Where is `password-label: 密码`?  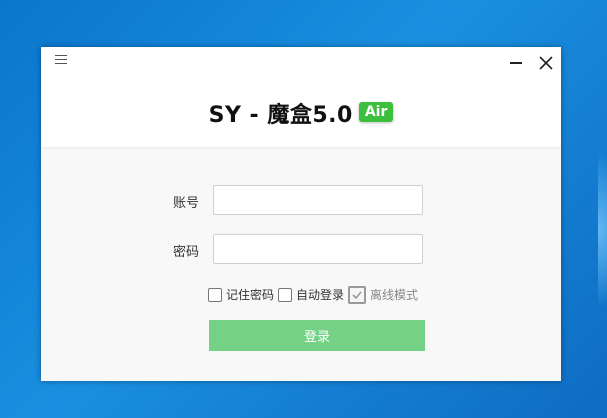
password-label: 密码 is located at coordinates (186, 252).